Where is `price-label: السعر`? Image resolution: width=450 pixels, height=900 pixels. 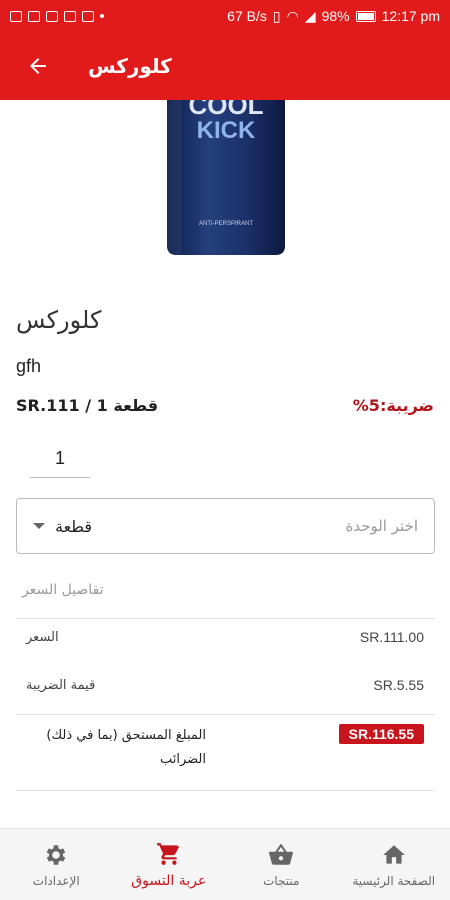 price-label: السعر is located at coordinates (42, 637).